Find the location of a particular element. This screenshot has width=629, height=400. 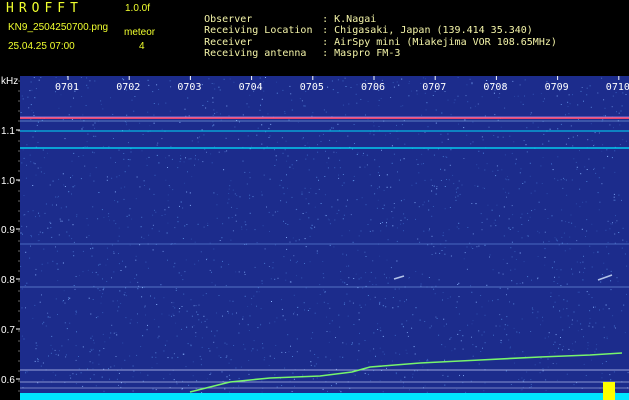

info-antenna: Receiving antenna : Maspro FM-3 is located at coordinates (290, 54).